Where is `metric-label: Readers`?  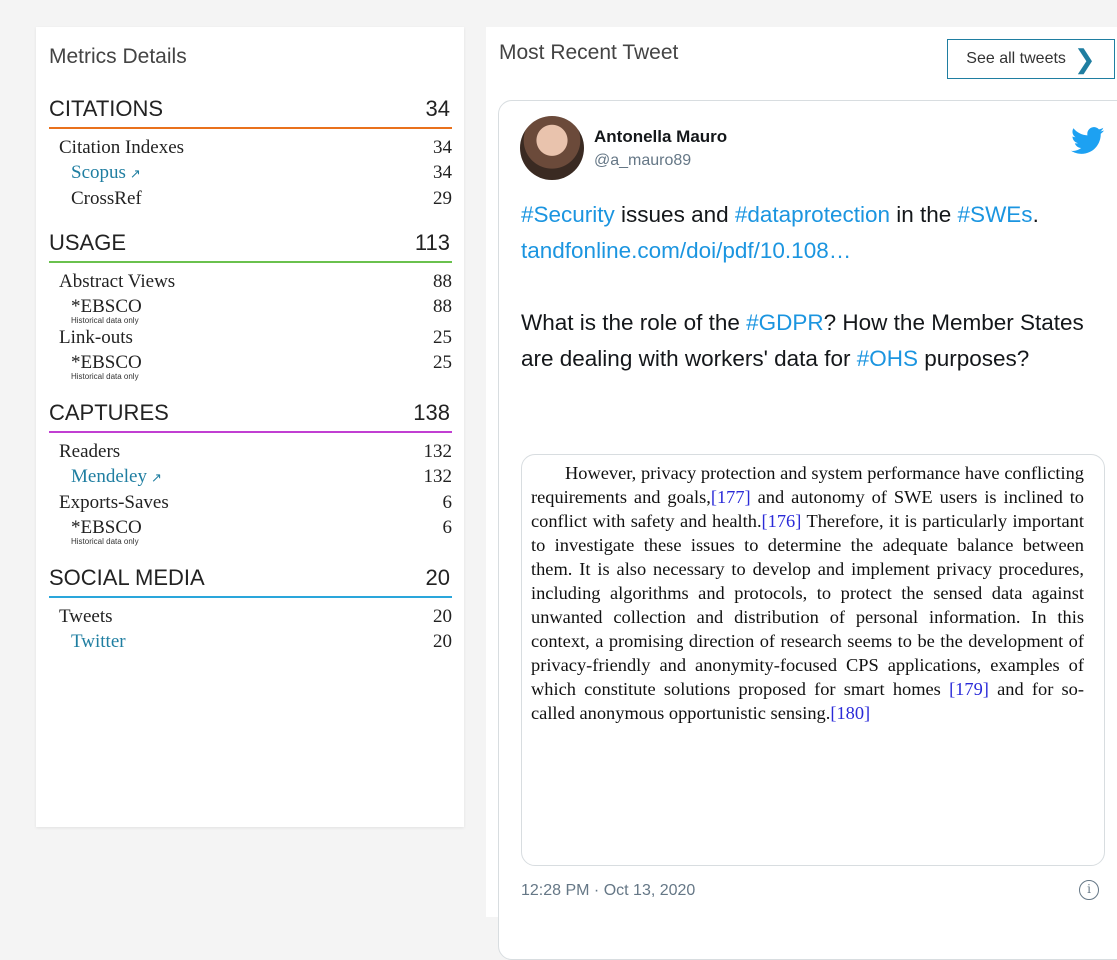
metric-label: Readers is located at coordinates (90, 451).